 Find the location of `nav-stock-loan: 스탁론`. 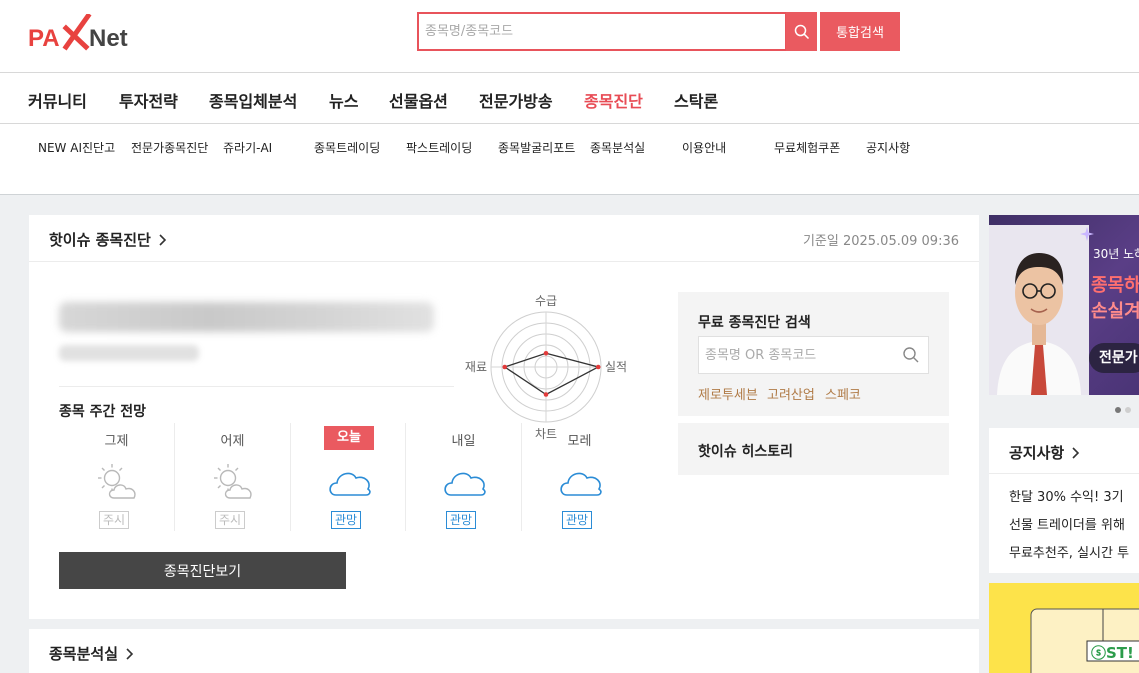

nav-stock-loan: 스탁론 is located at coordinates (696, 100).